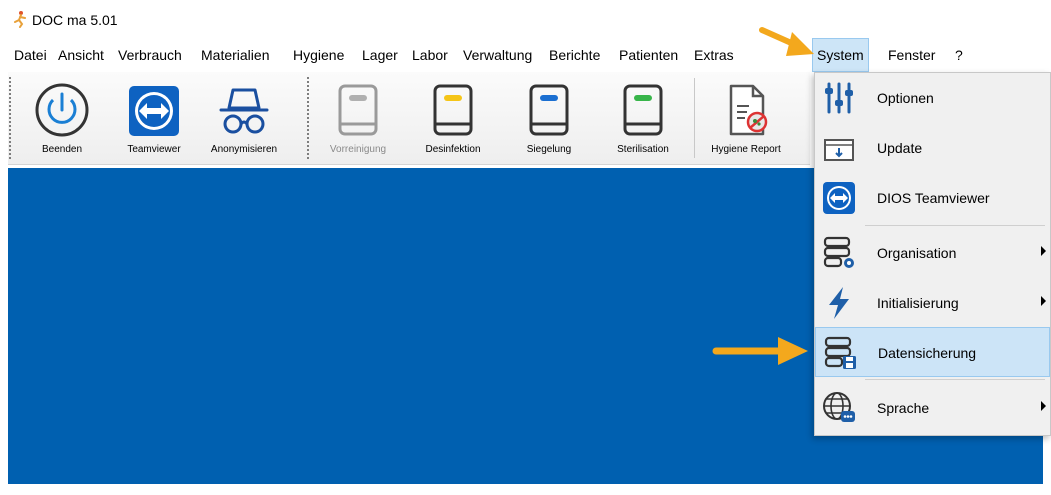  What do you see at coordinates (525, 19) in the screenshot?
I see `title-bar: DOC ma 5.01` at bounding box center [525, 19].